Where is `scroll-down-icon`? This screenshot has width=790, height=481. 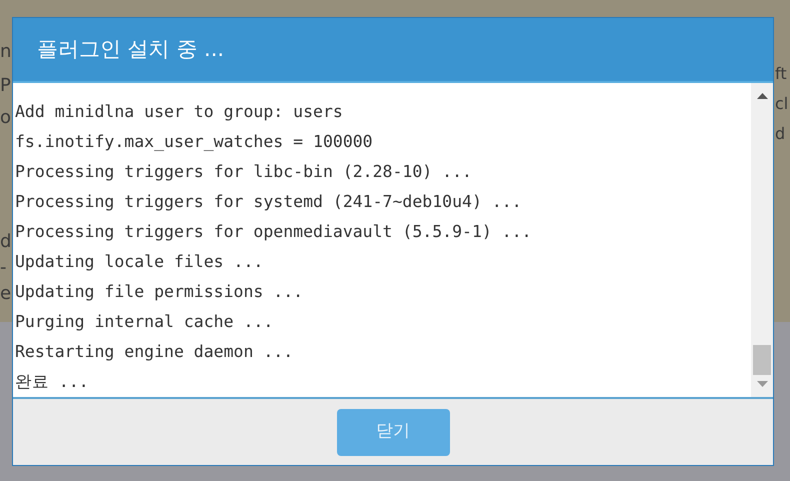 scroll-down-icon is located at coordinates (762, 384).